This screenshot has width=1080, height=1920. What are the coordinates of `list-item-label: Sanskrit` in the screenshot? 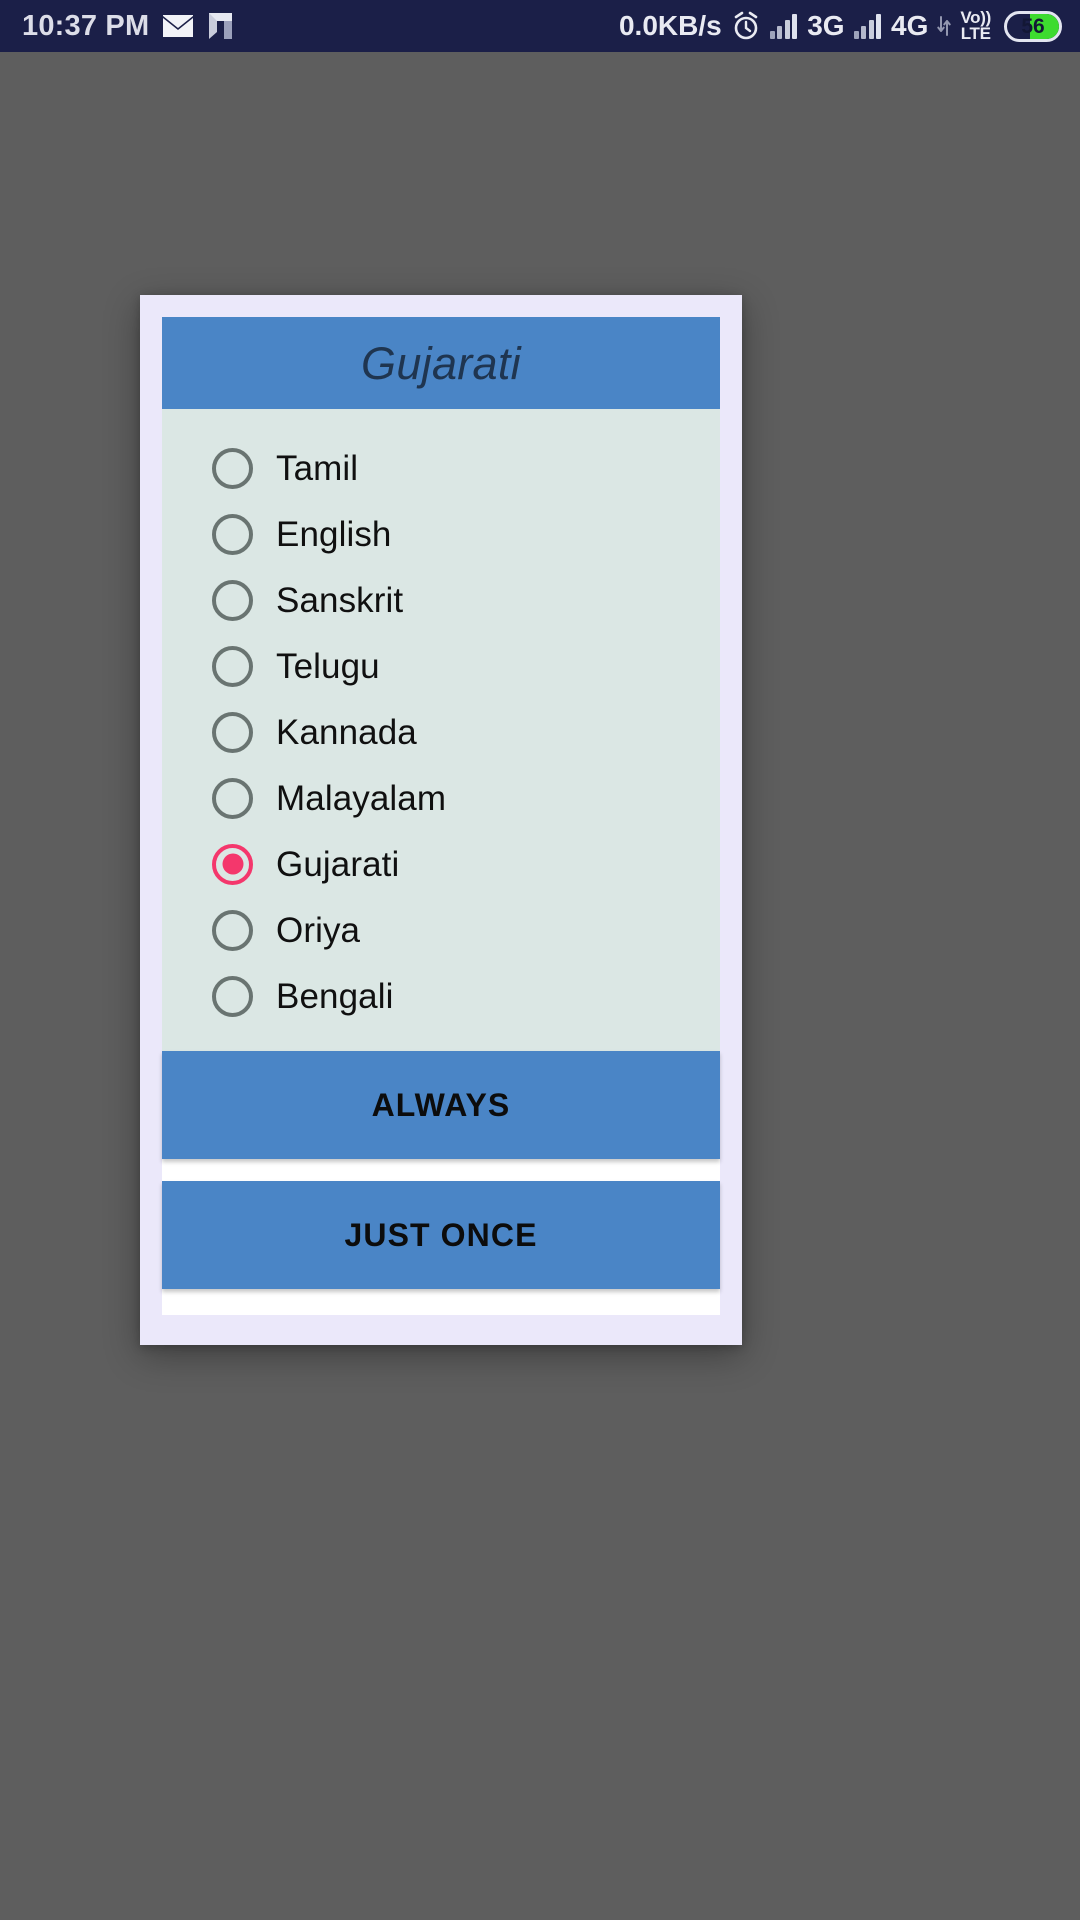 It's located at (340, 600).